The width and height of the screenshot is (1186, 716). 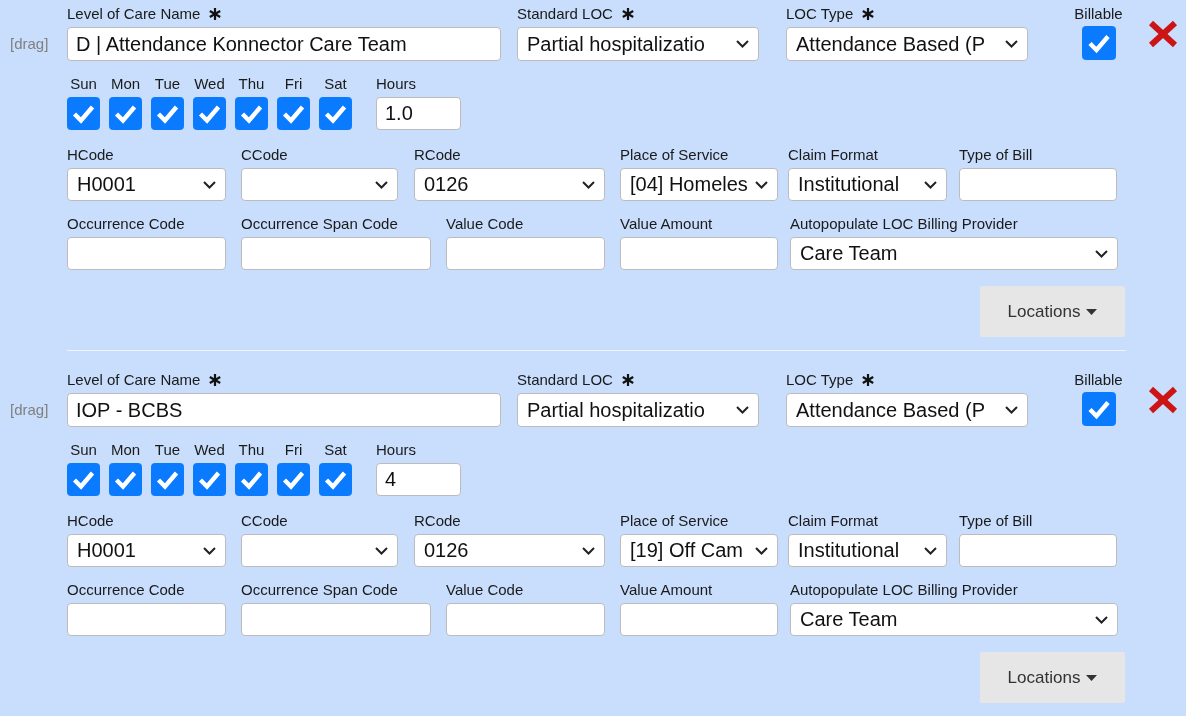 What do you see at coordinates (904, 224) in the screenshot?
I see `field-label: Autopopulate LOC Billing Provider` at bounding box center [904, 224].